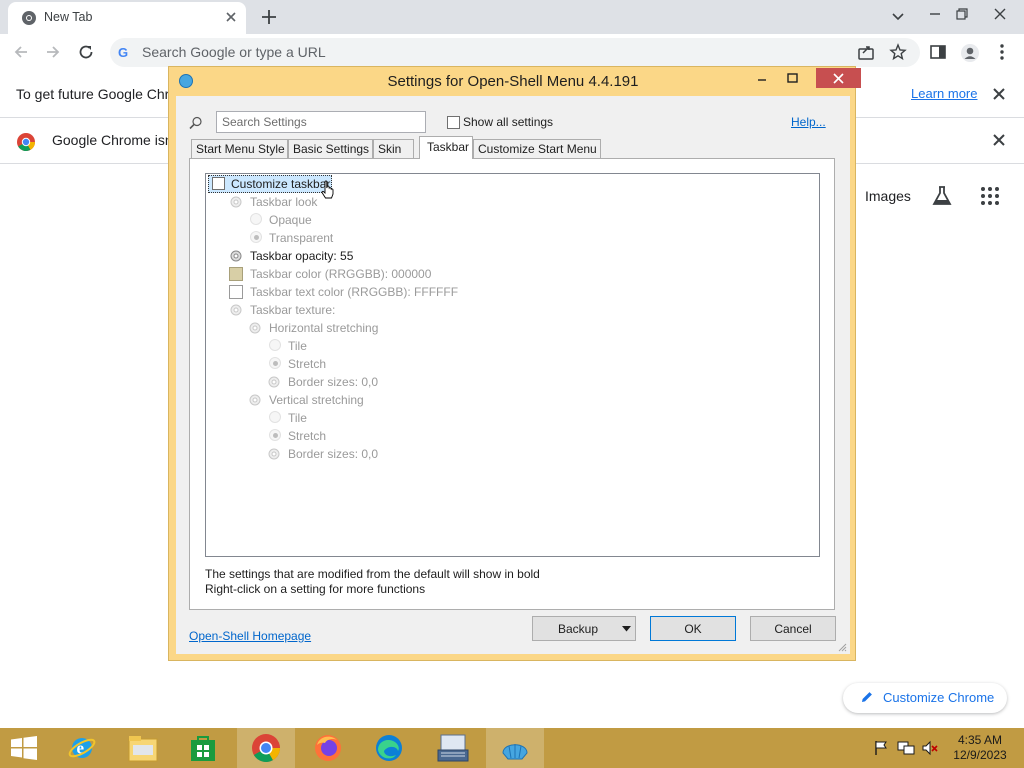 Image resolution: width=1024 pixels, height=768 pixels. I want to click on close-infobar-default-icon, so click(999, 140).